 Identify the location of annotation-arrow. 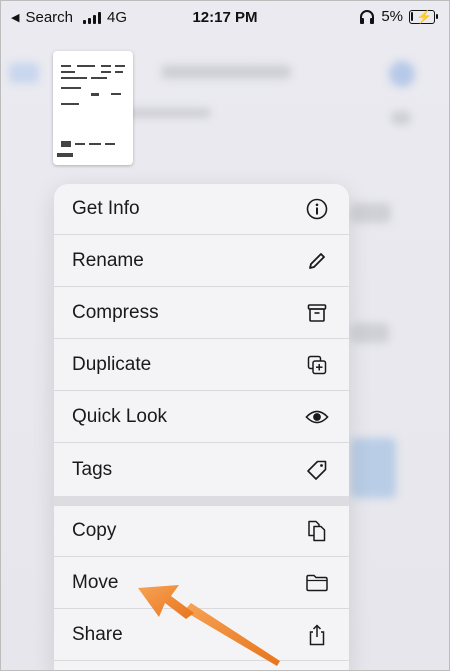
(209, 625).